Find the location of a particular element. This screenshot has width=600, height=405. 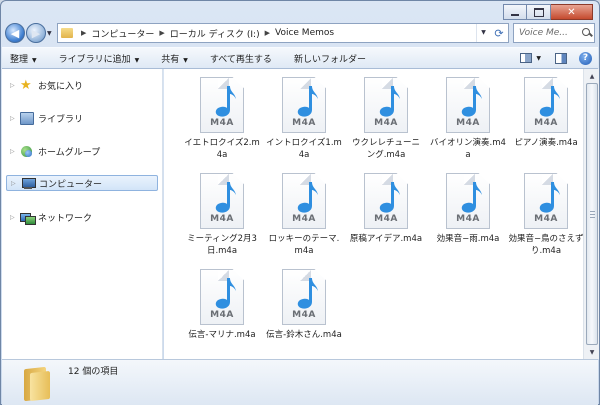

file-name: 伝言-鈴木さん.m4a is located at coordinates (304, 335).